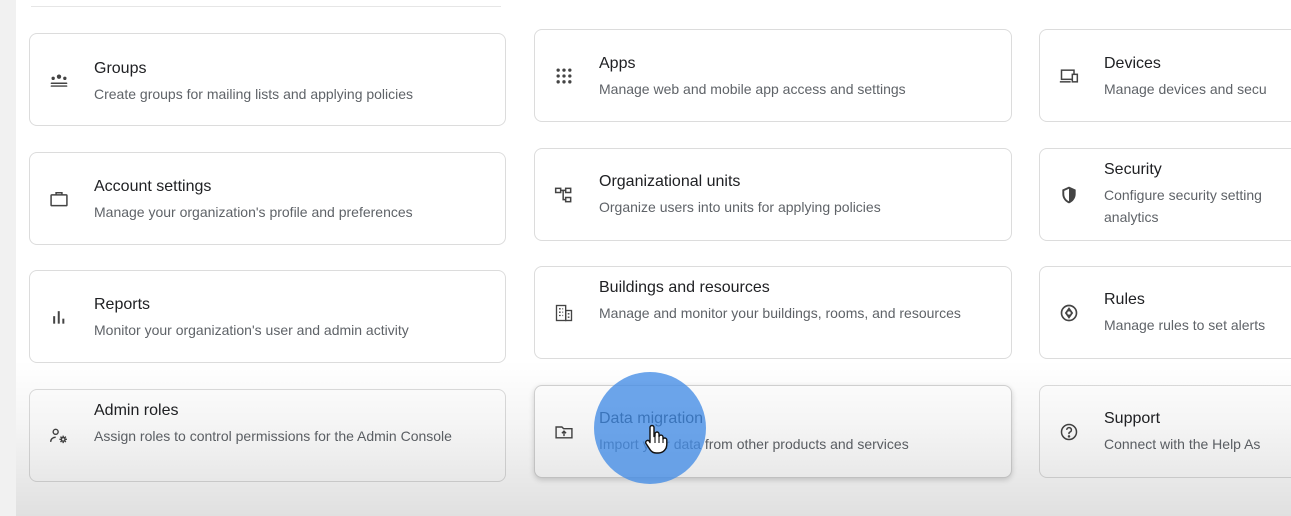 The width and height of the screenshot is (1291, 516). Describe the element at coordinates (1185, 325) in the screenshot. I see `card-description: Manage rules to set alerts` at that location.